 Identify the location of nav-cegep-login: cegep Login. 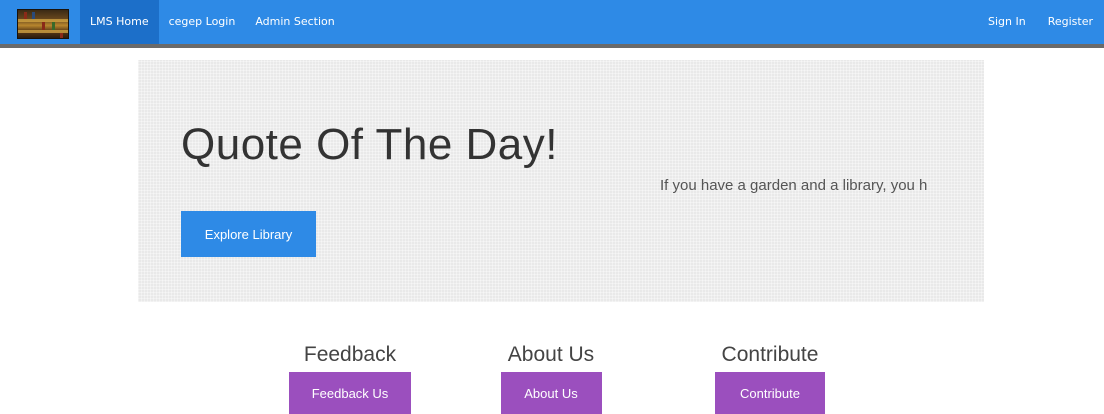
(202, 22).